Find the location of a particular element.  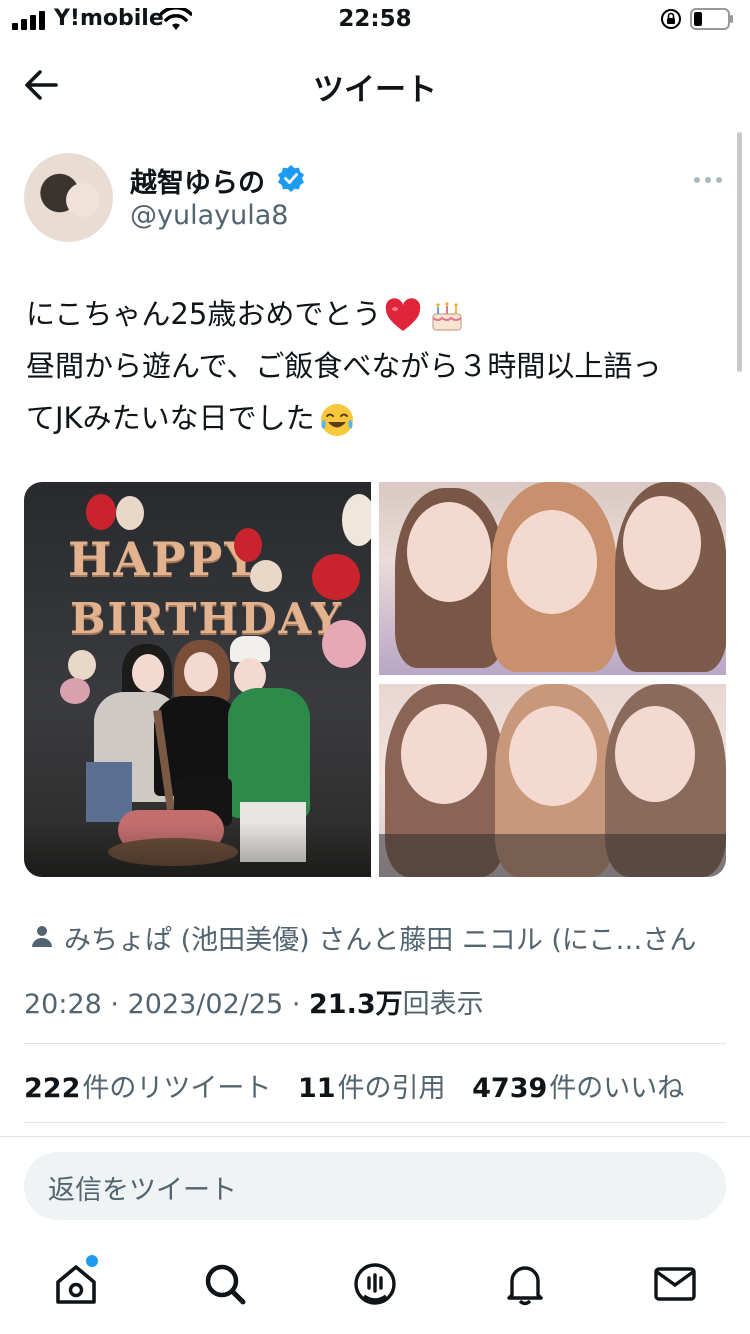

author-handle: @yulayula8 is located at coordinates (209, 215).